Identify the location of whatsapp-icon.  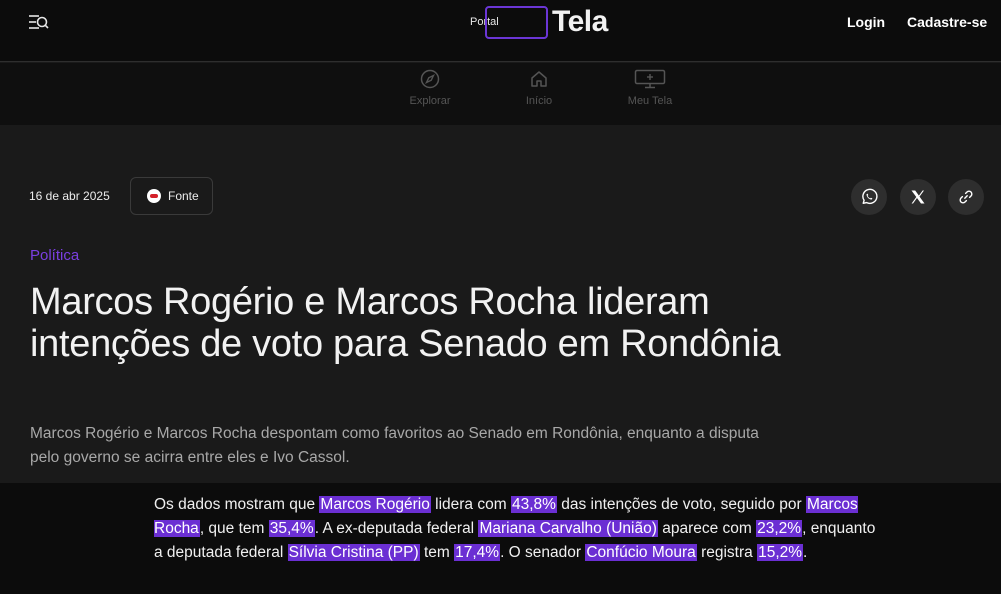
(870, 196).